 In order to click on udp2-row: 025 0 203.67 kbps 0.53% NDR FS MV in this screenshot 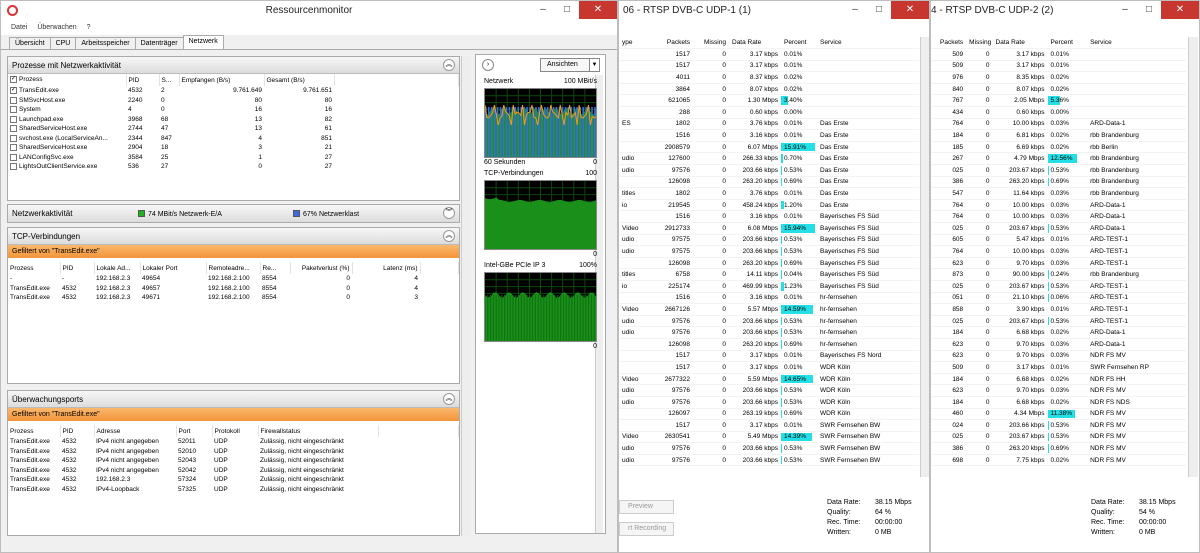, I will do `click(1058, 437)`.